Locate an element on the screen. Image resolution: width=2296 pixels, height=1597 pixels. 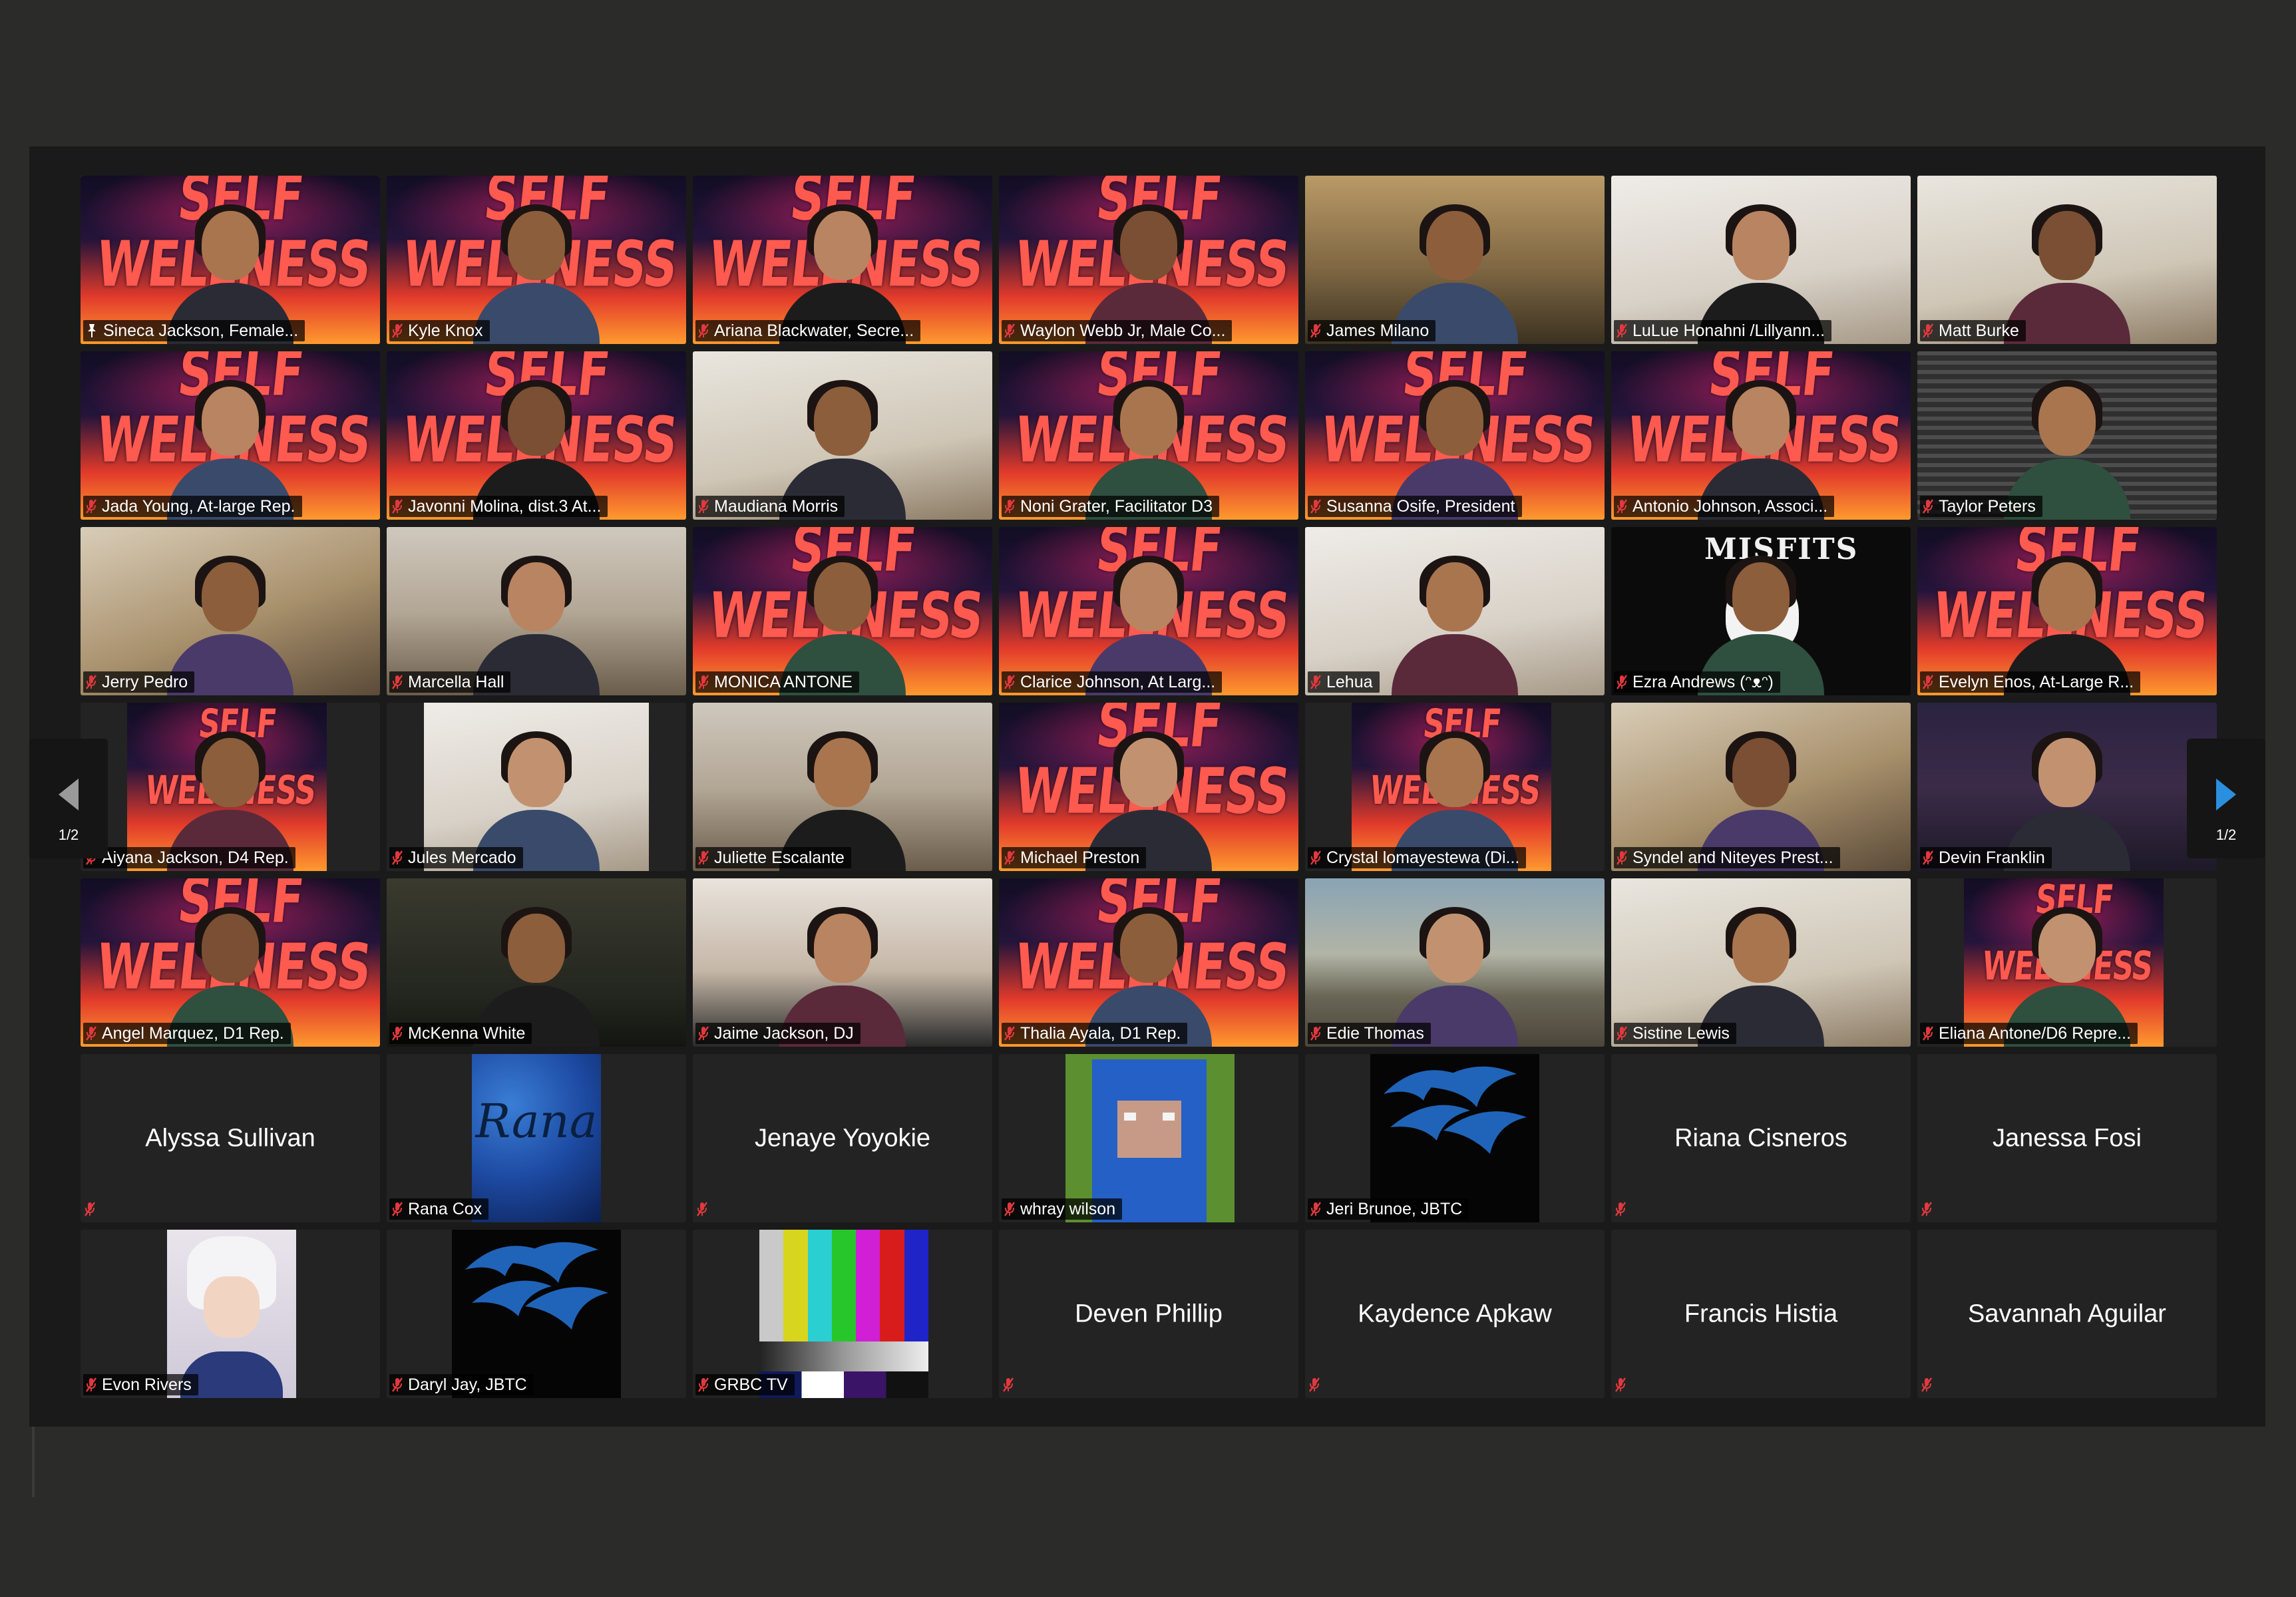
participant-name-label: Jaime Jackson, DJ is located at coordinates (778, 1033).